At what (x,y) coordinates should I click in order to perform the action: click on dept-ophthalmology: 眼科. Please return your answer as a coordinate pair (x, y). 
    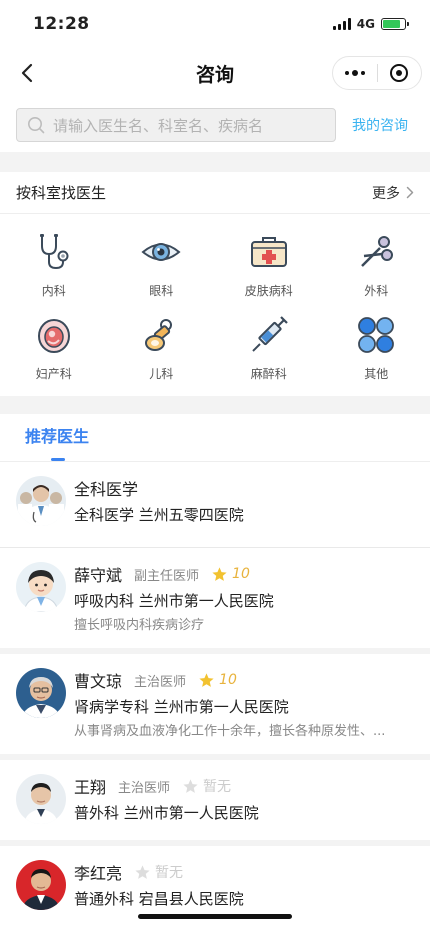
    Looking at the image, I should click on (162, 271).